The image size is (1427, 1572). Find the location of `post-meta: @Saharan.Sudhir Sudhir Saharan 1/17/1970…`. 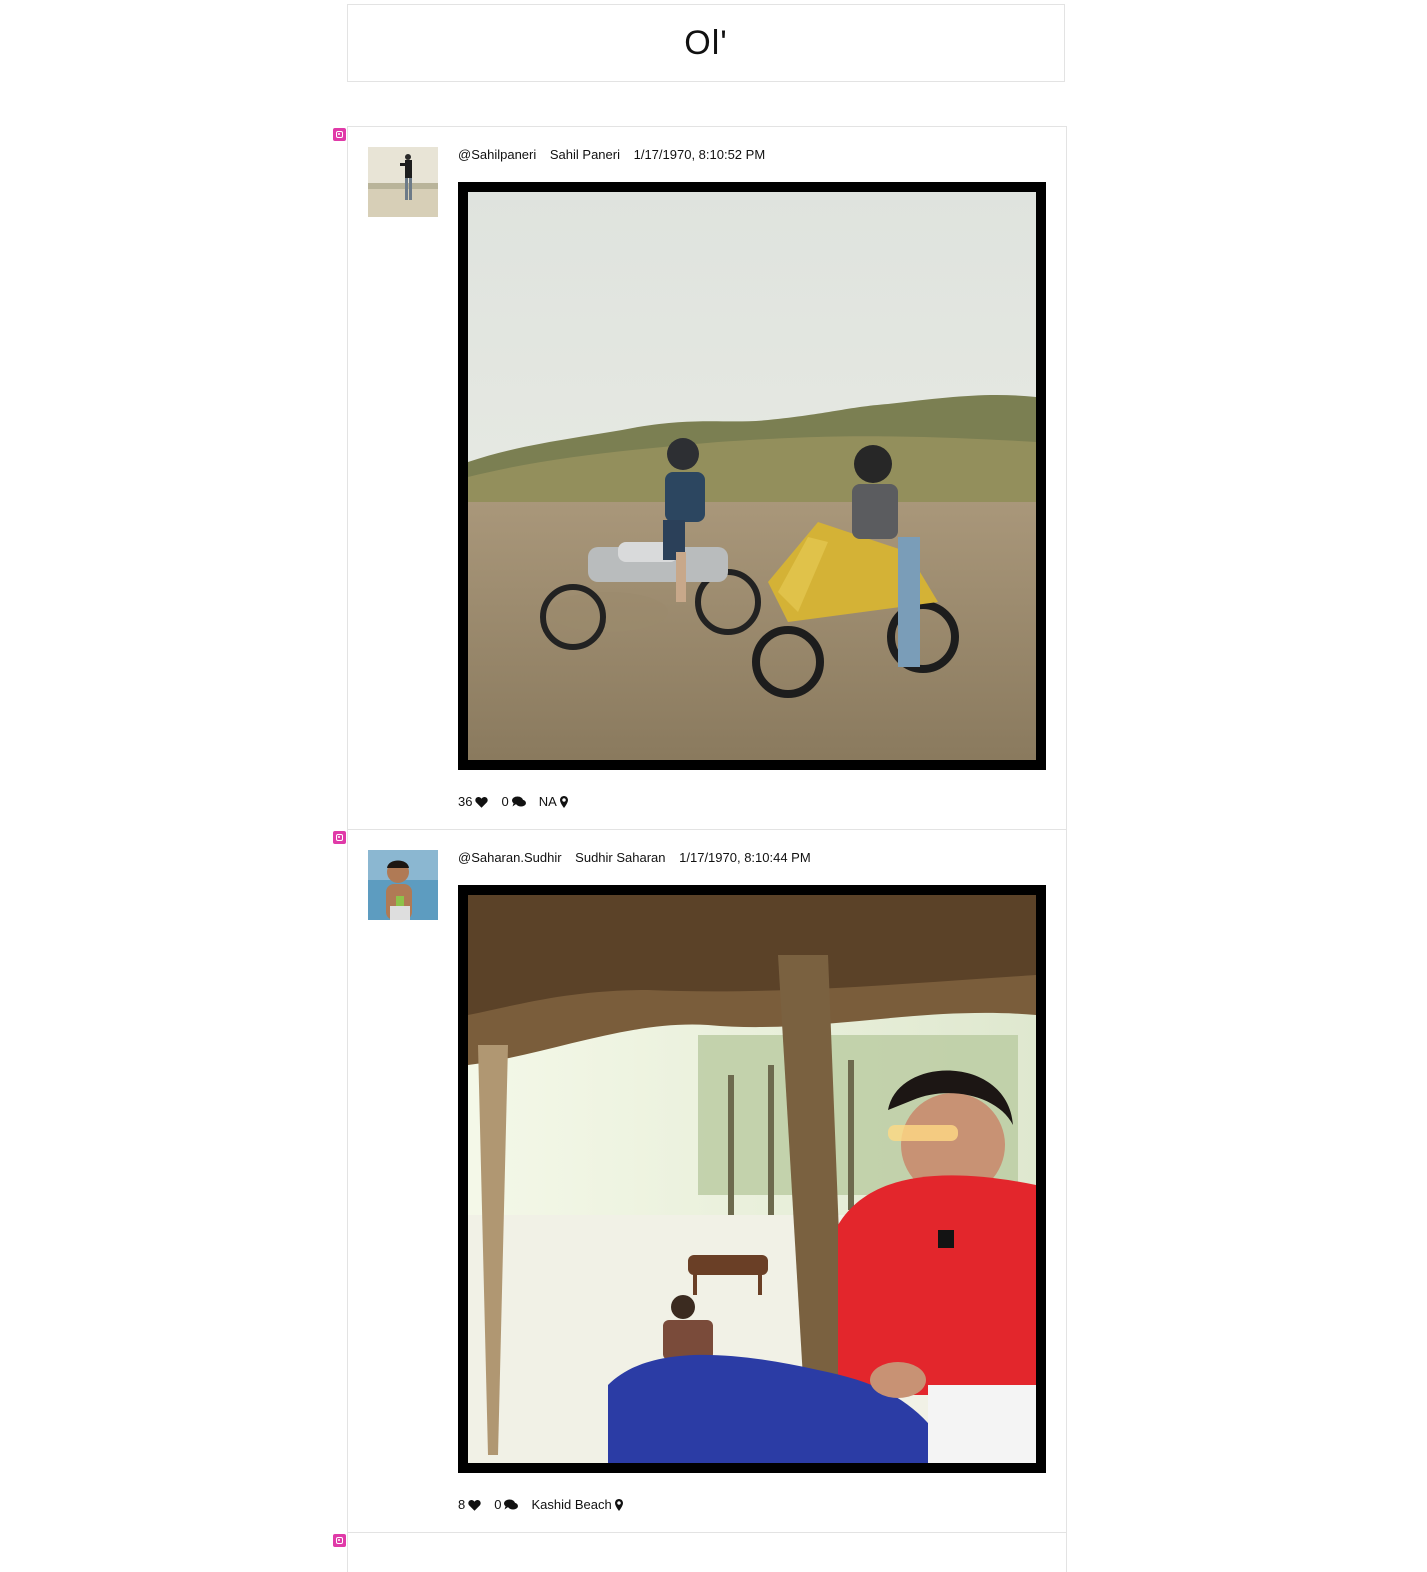

post-meta: @Saharan.Sudhir Sudhir Saharan 1/17/1970… is located at coordinates (639, 858).